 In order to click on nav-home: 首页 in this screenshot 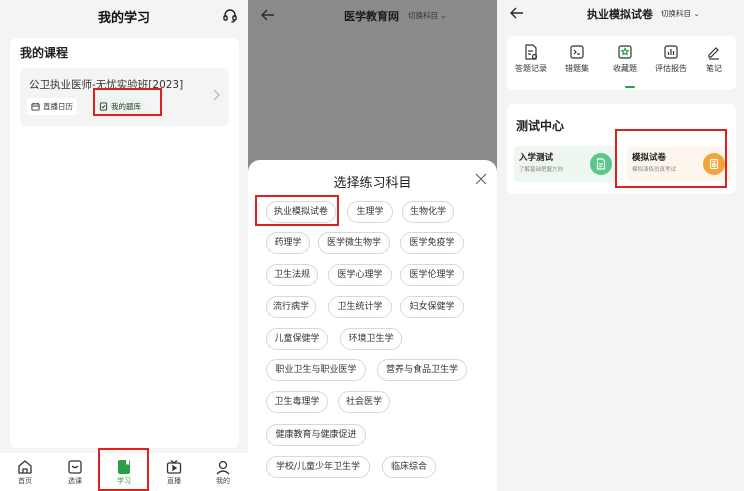, I will do `click(25, 473)`.